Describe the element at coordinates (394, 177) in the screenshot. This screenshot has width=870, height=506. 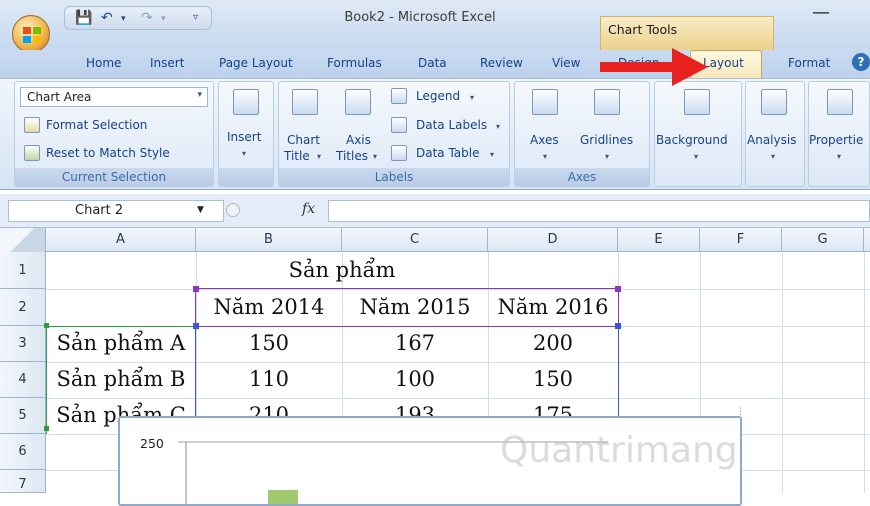
I see `group-label-labels: Labels` at that location.